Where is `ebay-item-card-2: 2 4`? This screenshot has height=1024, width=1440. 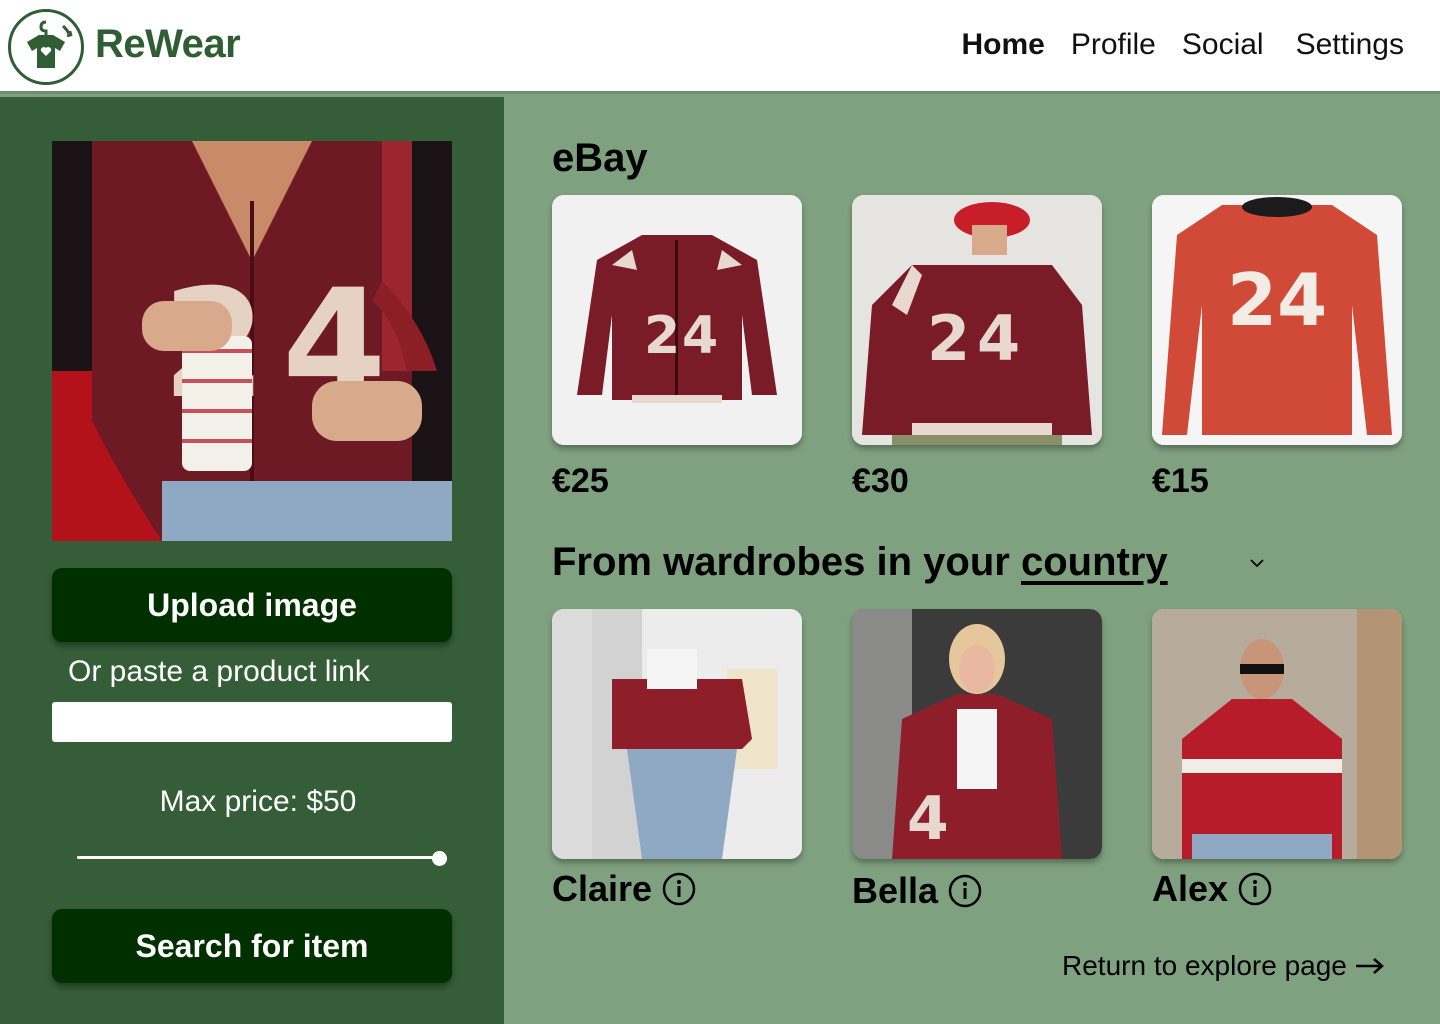 ebay-item-card-2: 2 4 is located at coordinates (977, 320).